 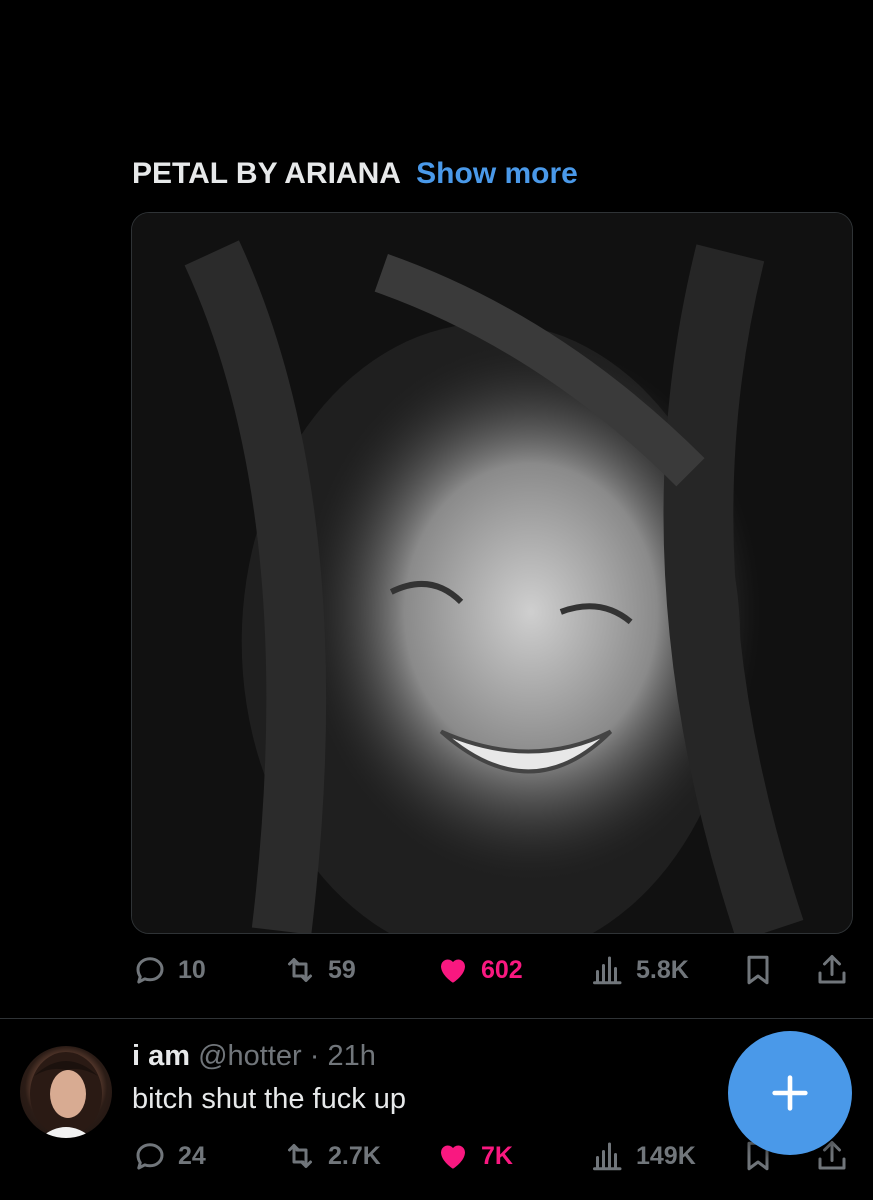 I want to click on post-body: PETAL BY ARIANA, so click(x=266, y=173).